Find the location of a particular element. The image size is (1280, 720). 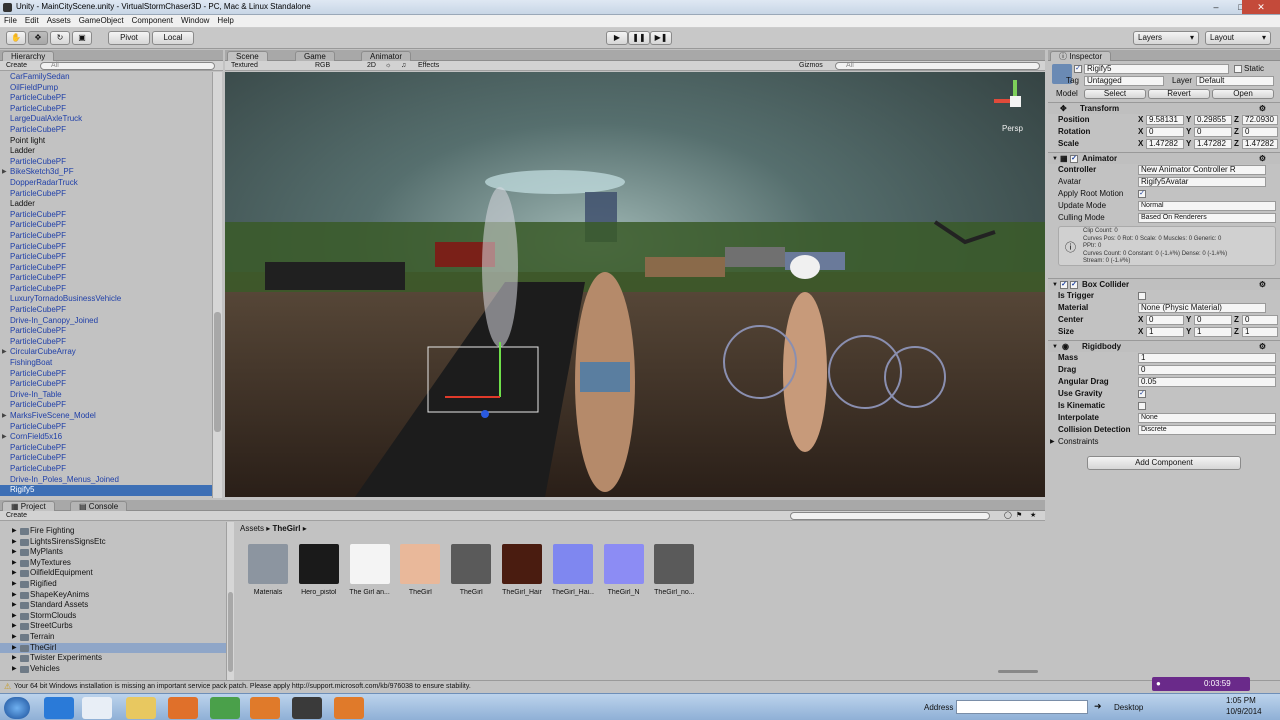

hierarchy-search-input: All is located at coordinates (127, 66).